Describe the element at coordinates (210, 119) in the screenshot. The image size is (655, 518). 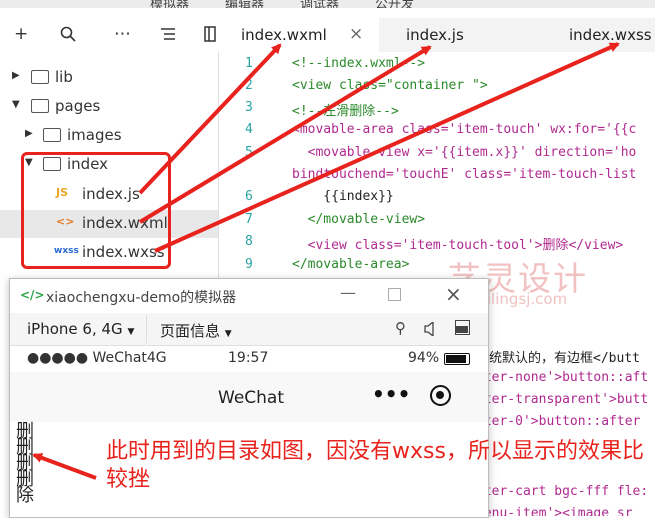
I see `arrow-to-wxml-tab` at that location.